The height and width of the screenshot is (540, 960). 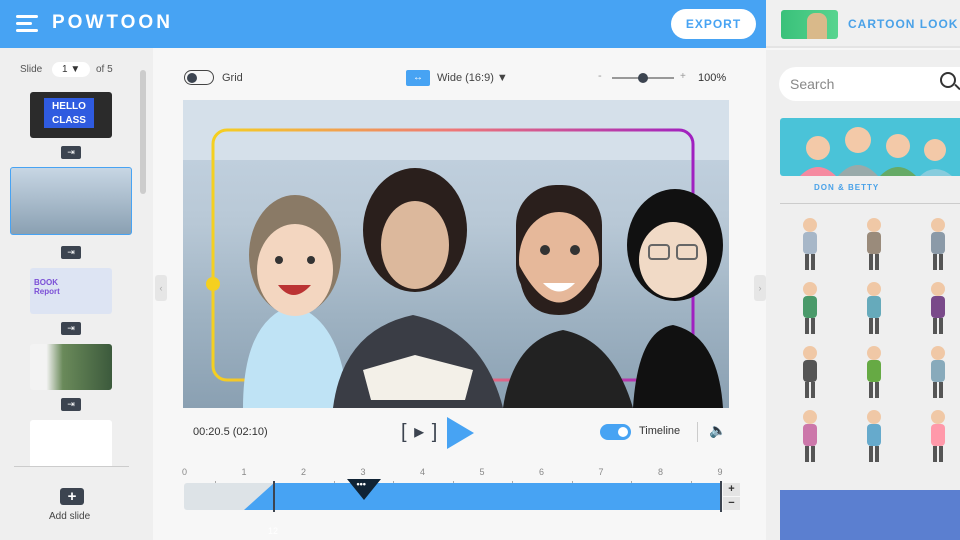 What do you see at coordinates (482, 472) in the screenshot?
I see `timeline-tick-label: 5` at bounding box center [482, 472].